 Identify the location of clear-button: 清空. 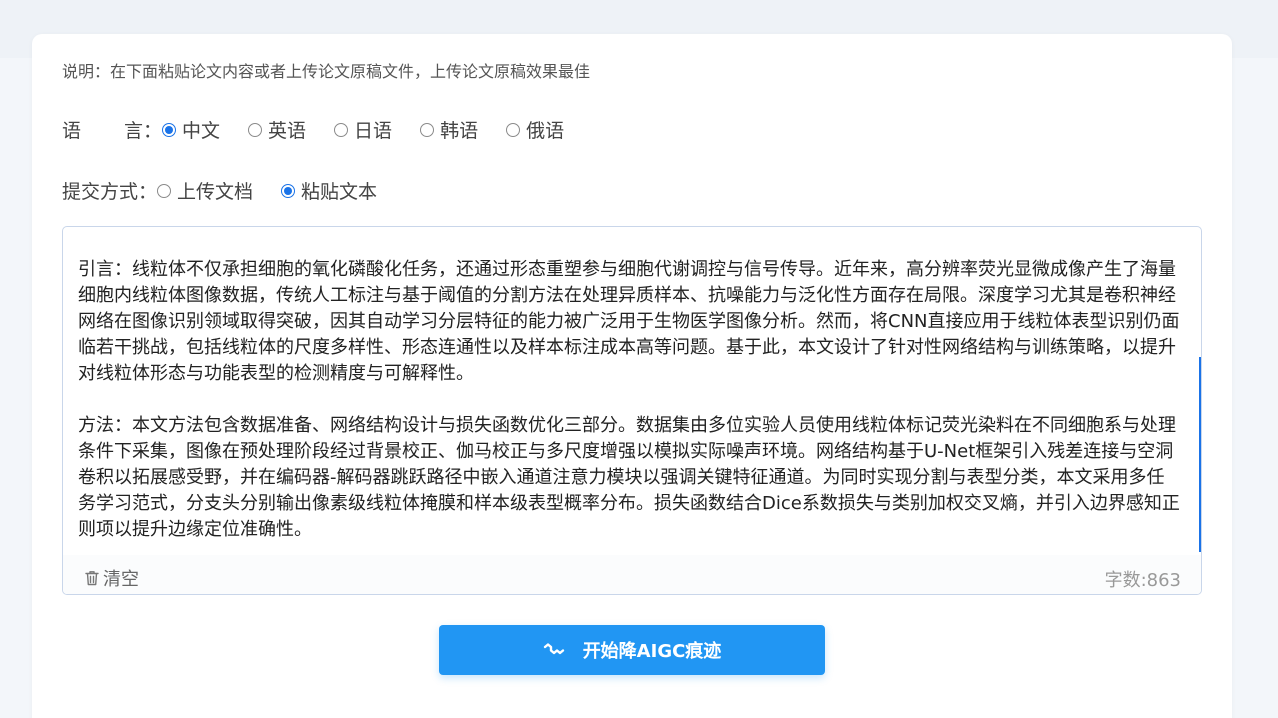
(111, 578).